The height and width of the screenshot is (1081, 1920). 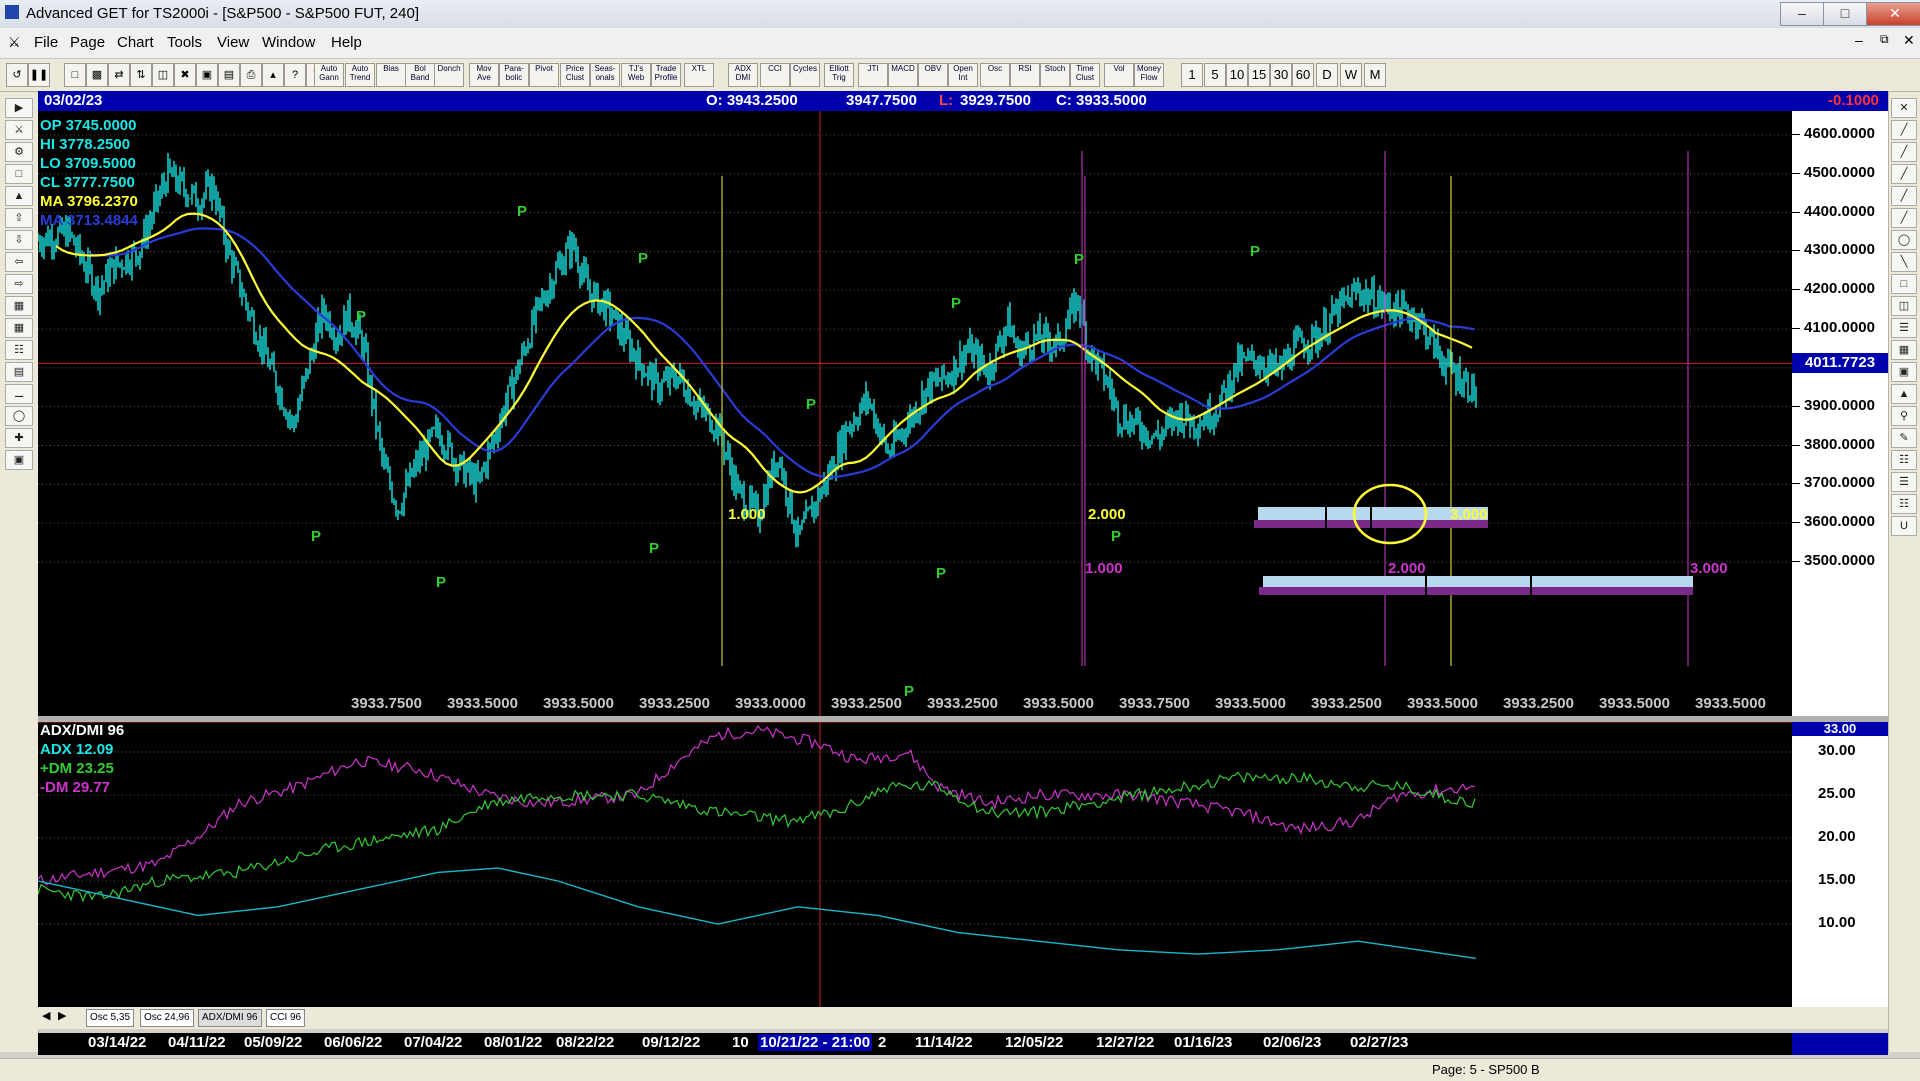 I want to click on tab-scroll-right-icon: ▶, so click(x=62, y=1015).